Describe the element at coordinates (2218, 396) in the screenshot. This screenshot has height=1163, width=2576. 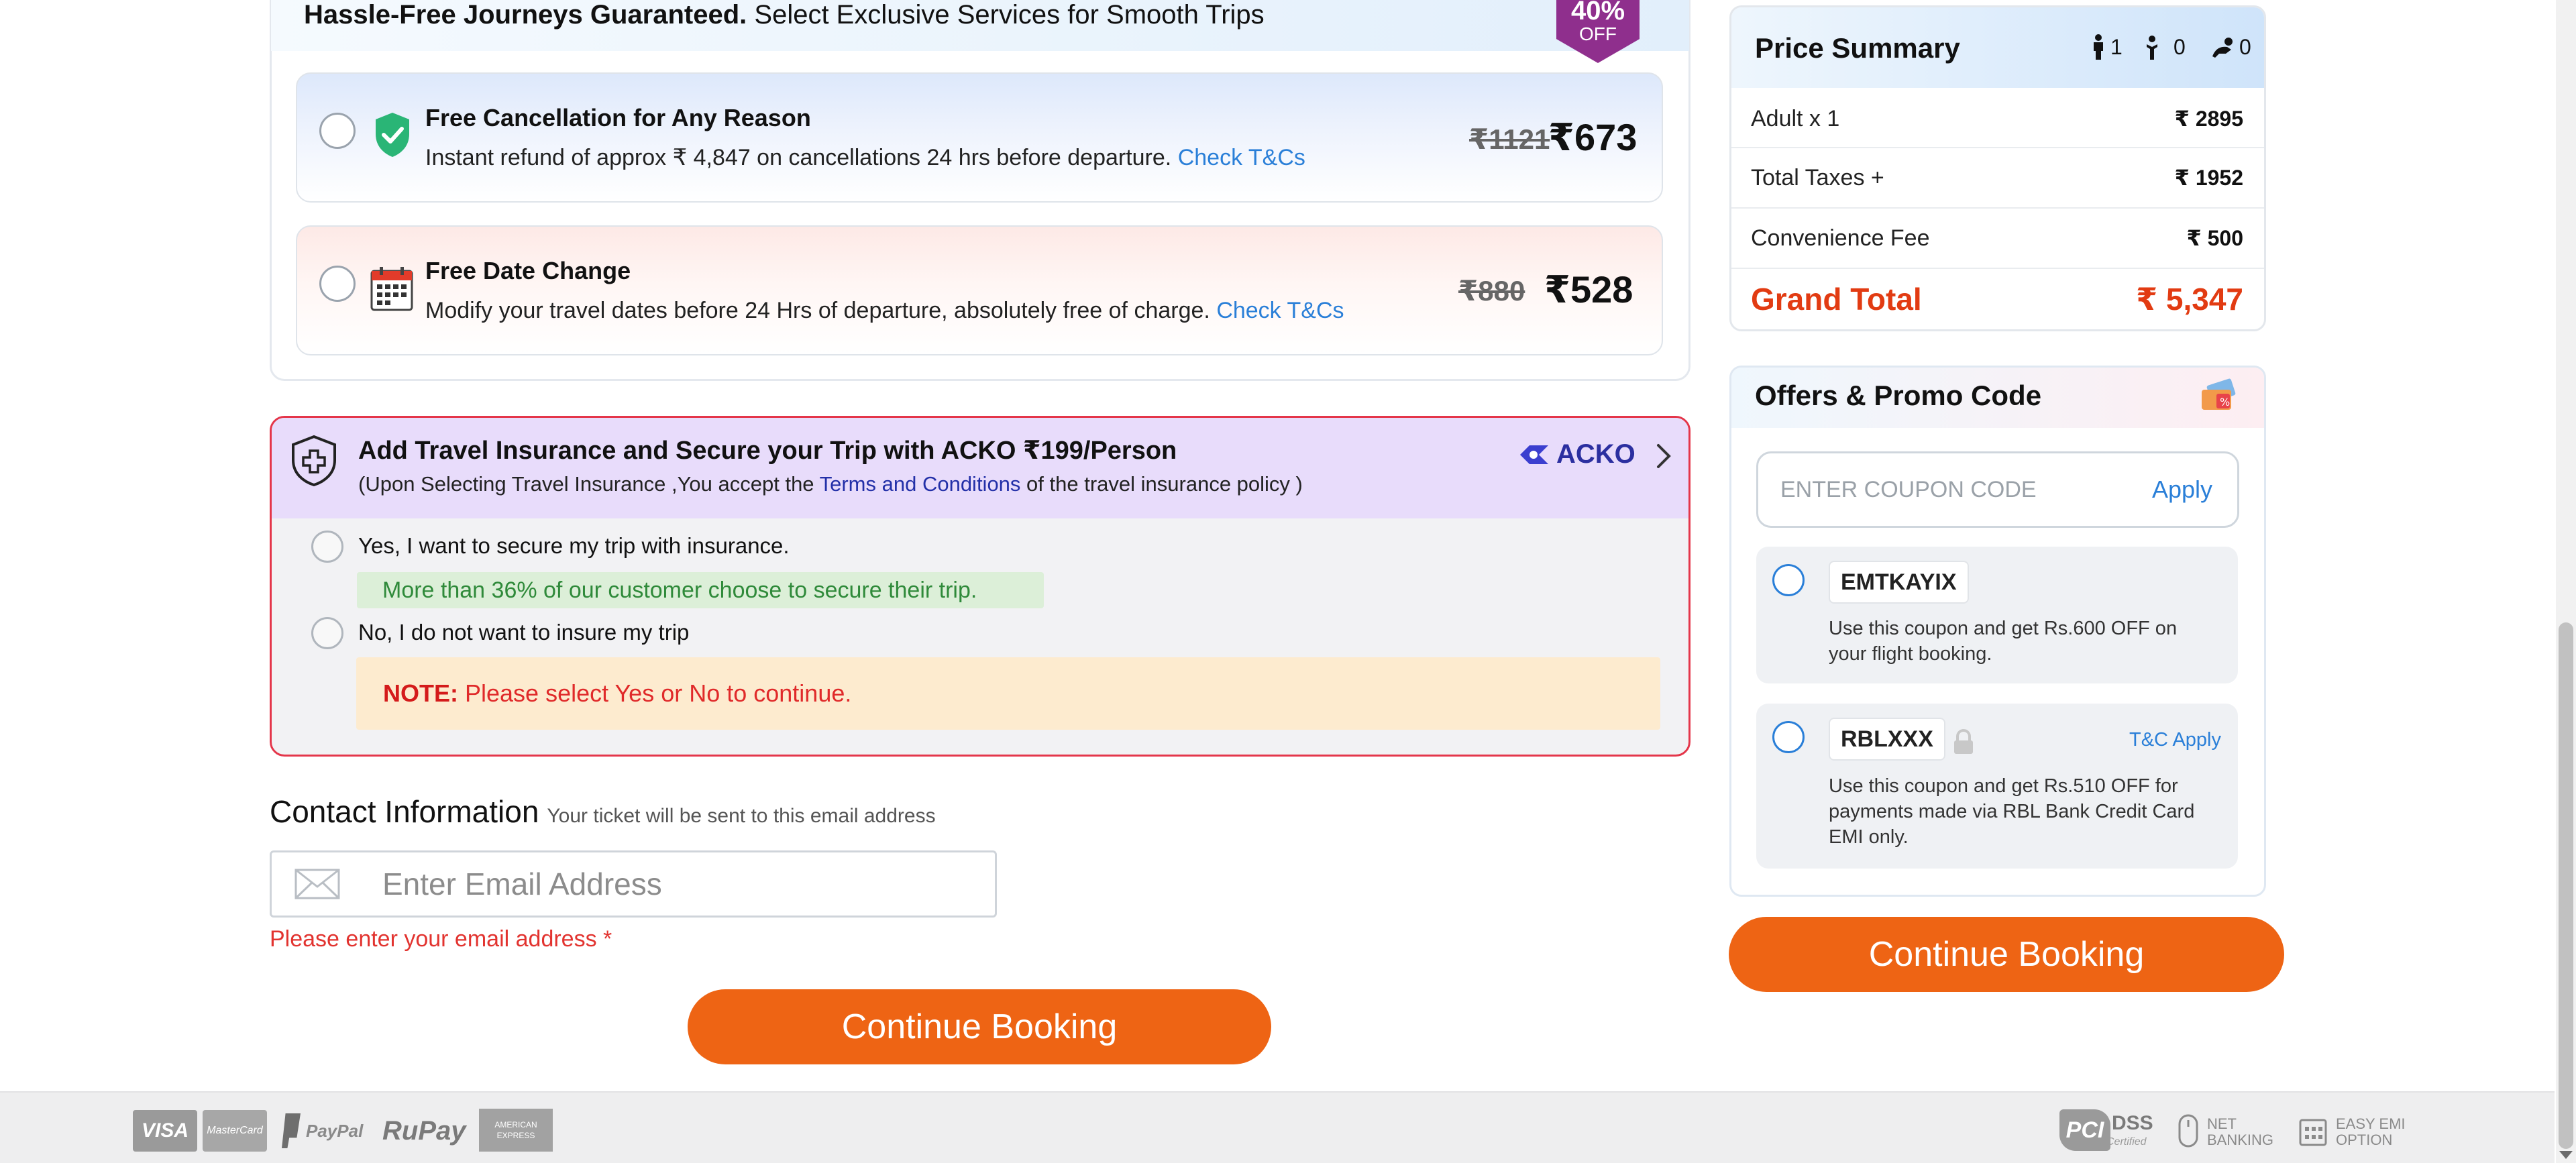
I see `coupon-ticket-icon: %` at that location.